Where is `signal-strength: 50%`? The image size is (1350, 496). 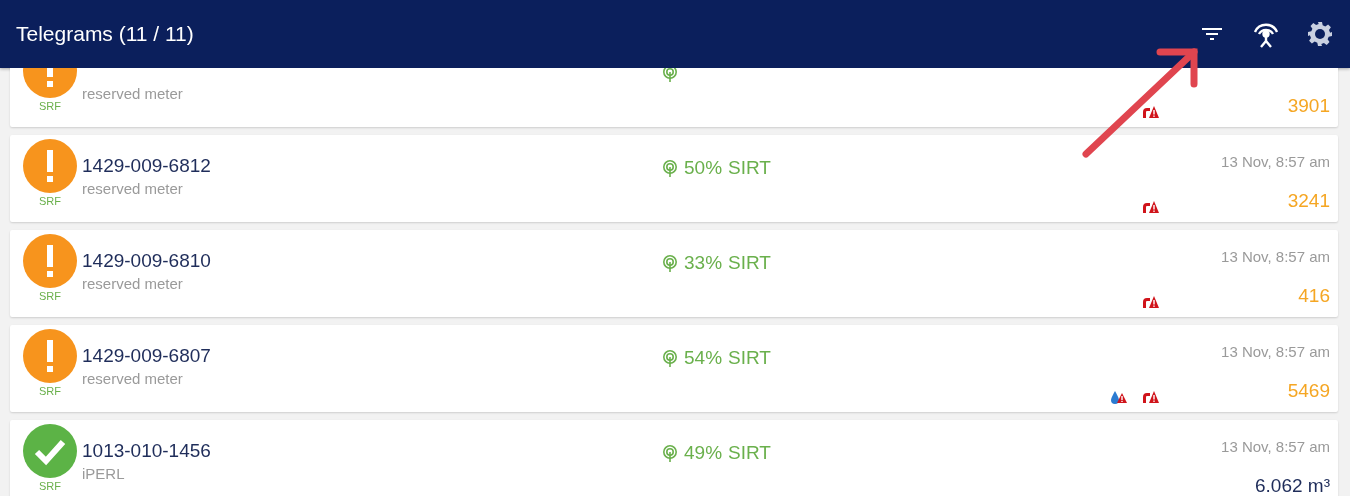 signal-strength: 50% is located at coordinates (703, 168).